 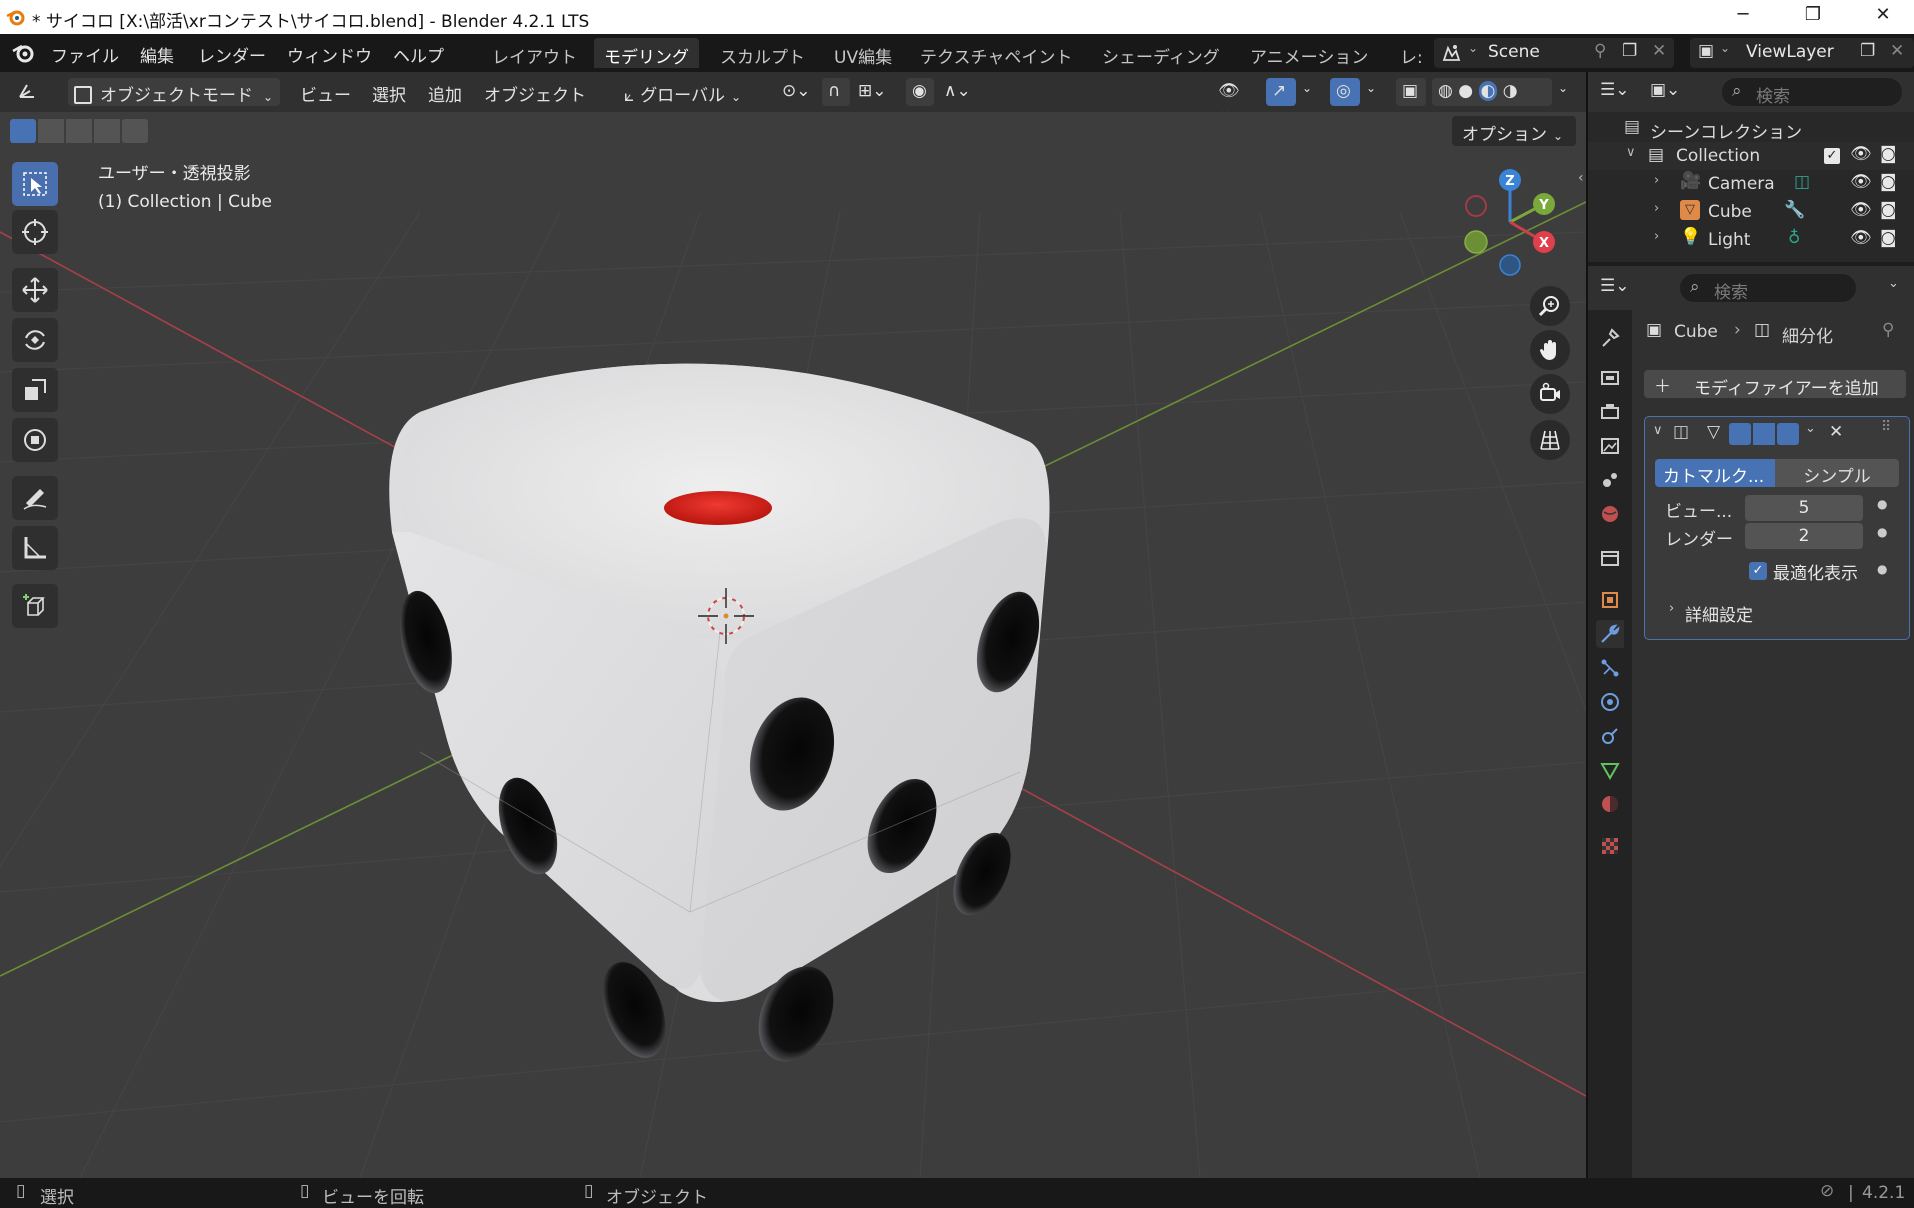 I want to click on tab-texture-paint: テクスチャペイント, so click(x=996, y=53).